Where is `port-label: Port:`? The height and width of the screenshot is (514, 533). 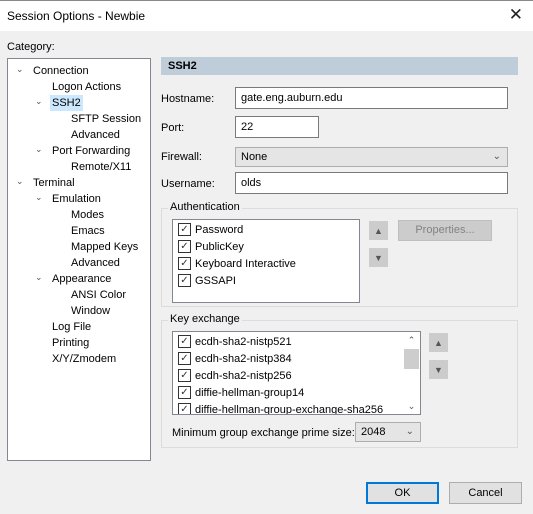
port-label: Port: is located at coordinates (173, 128).